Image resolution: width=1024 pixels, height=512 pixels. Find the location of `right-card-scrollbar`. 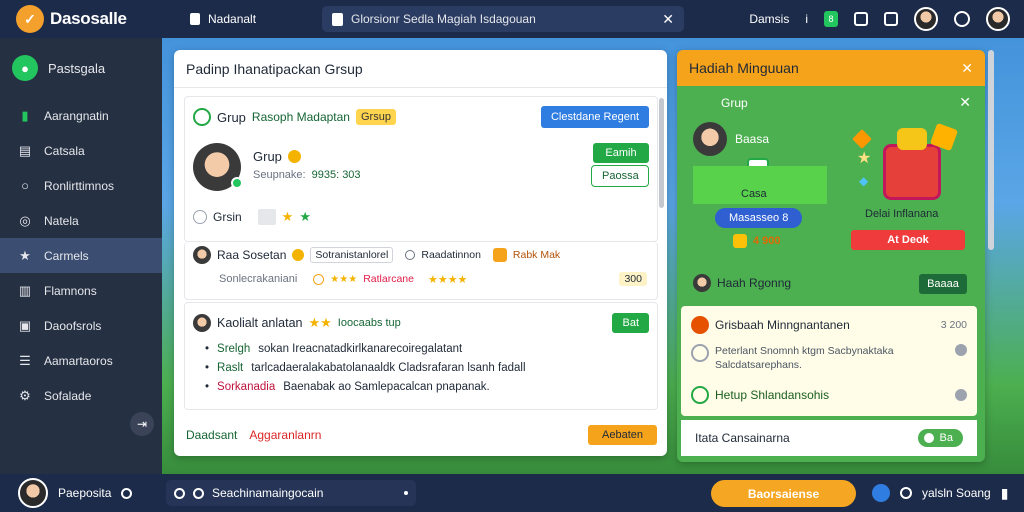

right-card-scrollbar is located at coordinates (991, 150).